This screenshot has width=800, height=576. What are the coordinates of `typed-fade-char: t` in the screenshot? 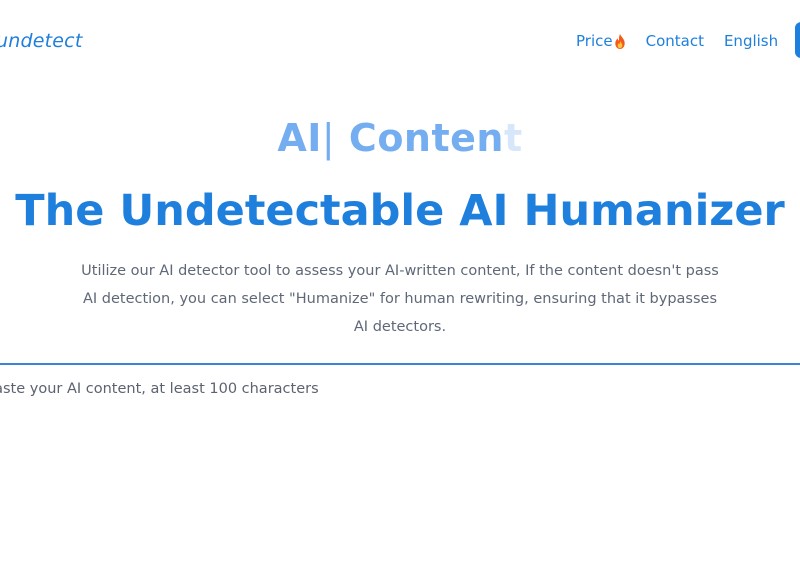 It's located at (513, 138).